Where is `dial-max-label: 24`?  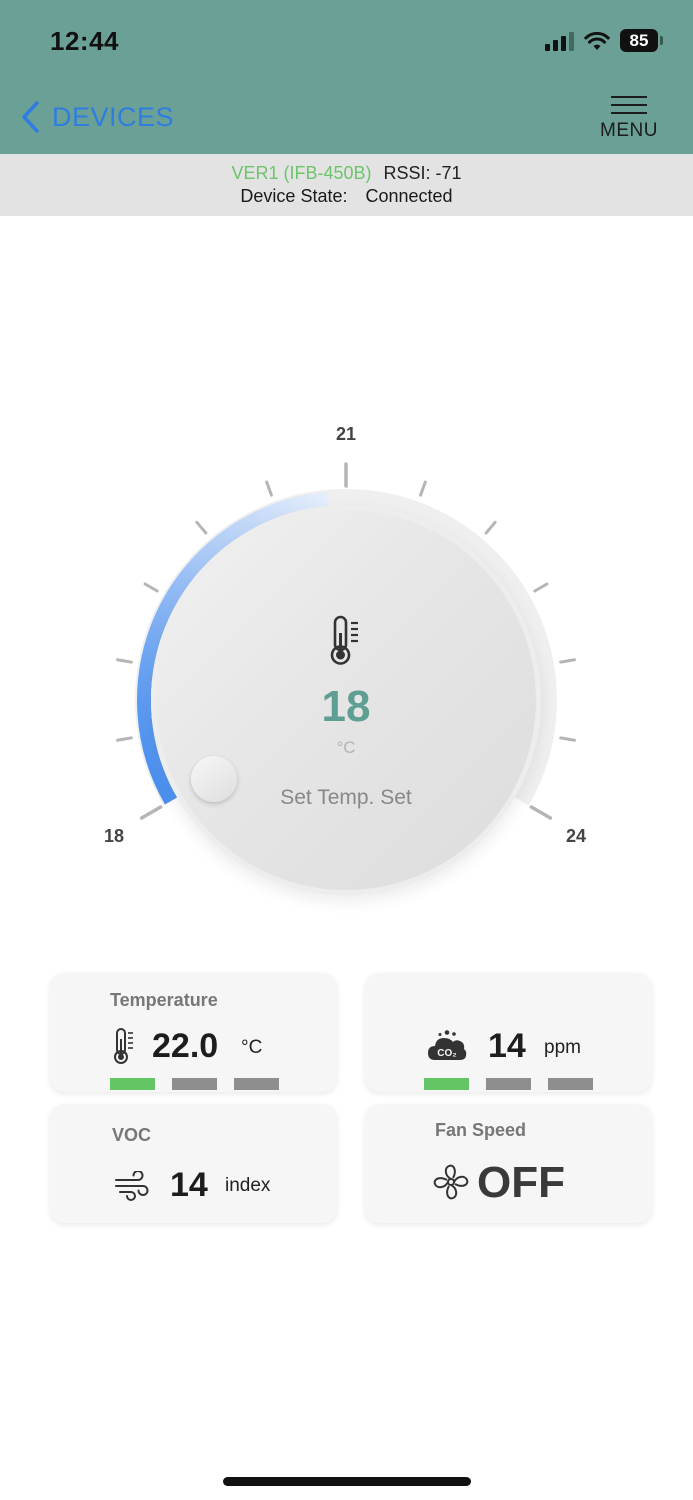
dial-max-label: 24 is located at coordinates (576, 836).